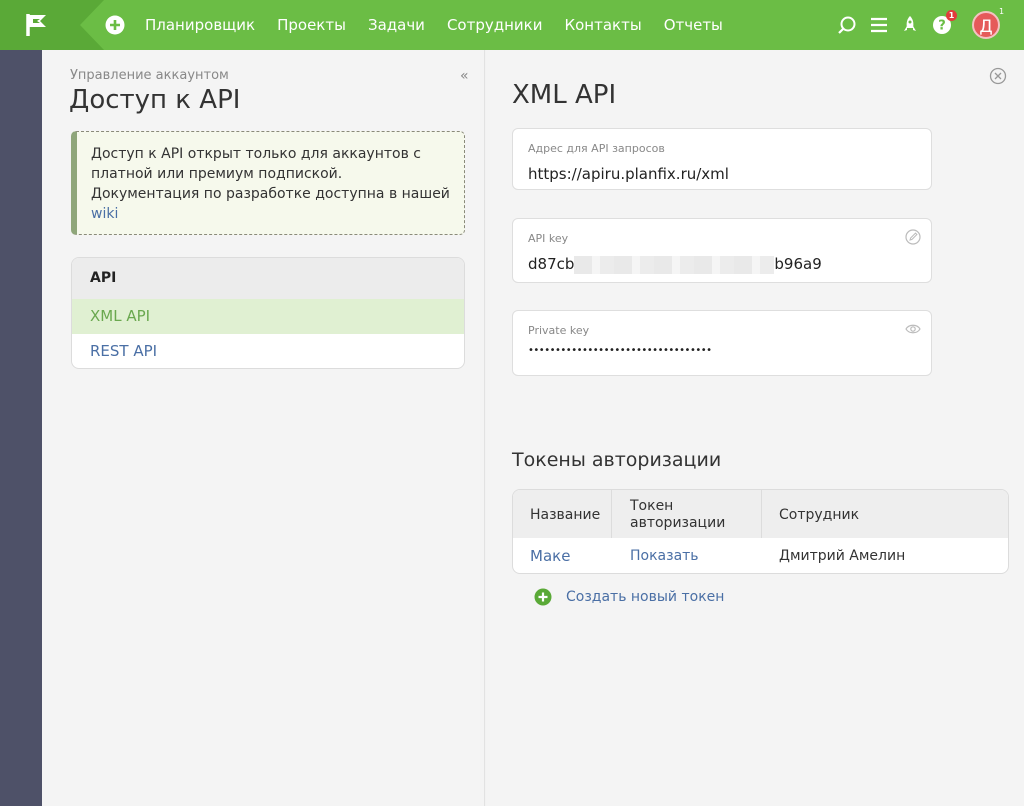  Describe the element at coordinates (268, 278) in the screenshot. I see `api-menu-header: API` at that location.